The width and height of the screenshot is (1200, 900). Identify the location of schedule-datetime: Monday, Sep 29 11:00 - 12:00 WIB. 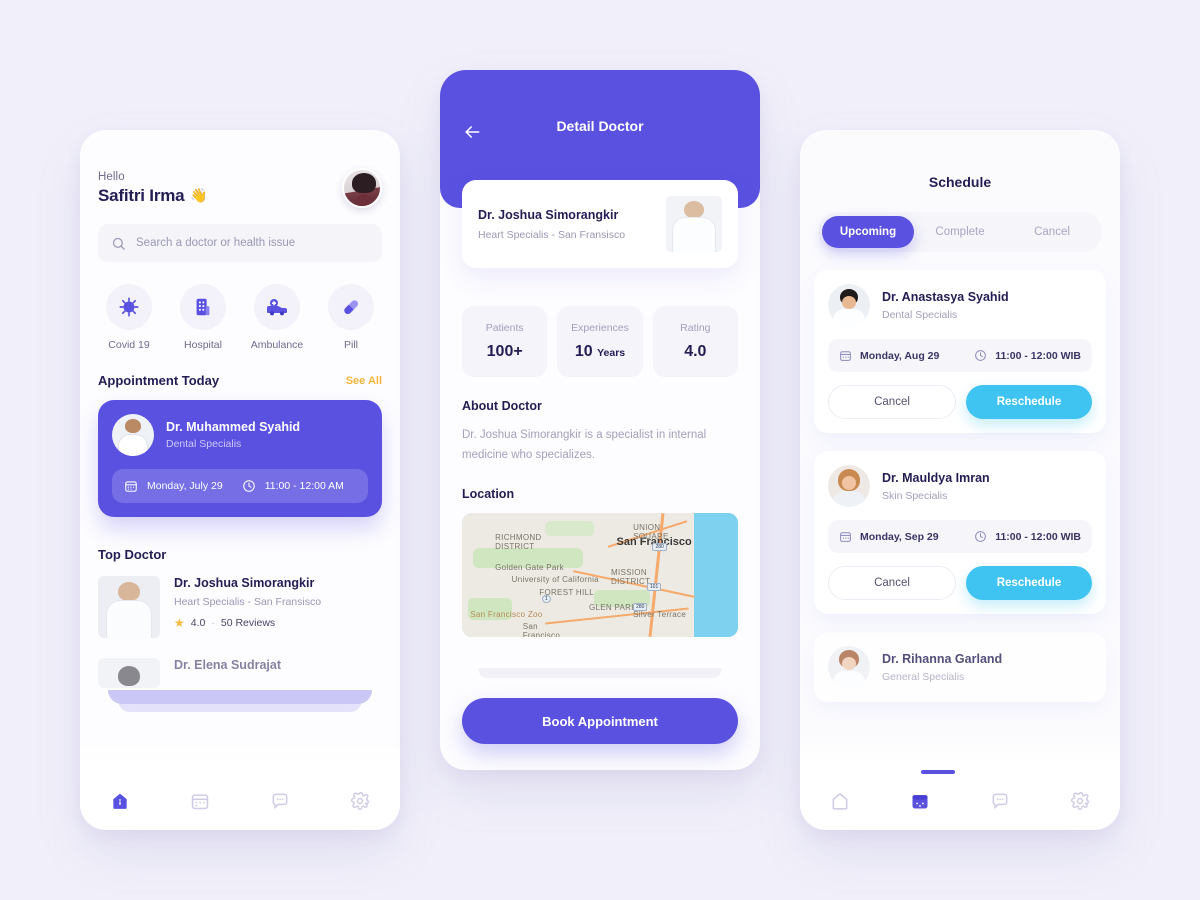
(960, 536).